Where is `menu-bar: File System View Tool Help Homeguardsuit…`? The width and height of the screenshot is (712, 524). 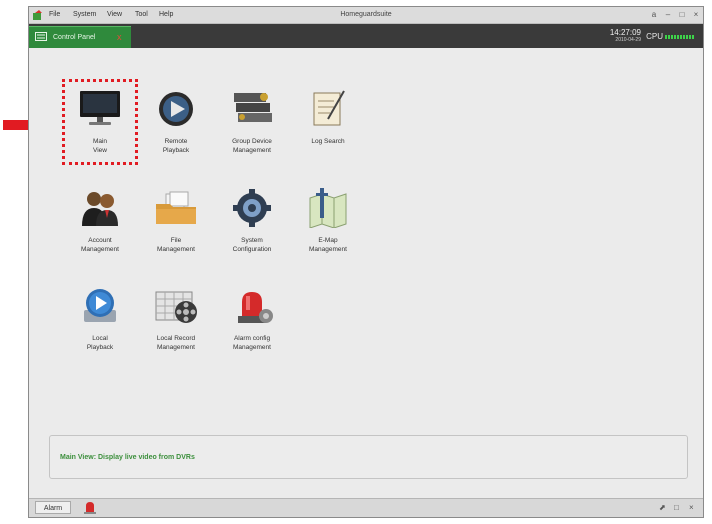
menu-bar: File System View Tool Help Homeguardsuit… is located at coordinates (366, 15).